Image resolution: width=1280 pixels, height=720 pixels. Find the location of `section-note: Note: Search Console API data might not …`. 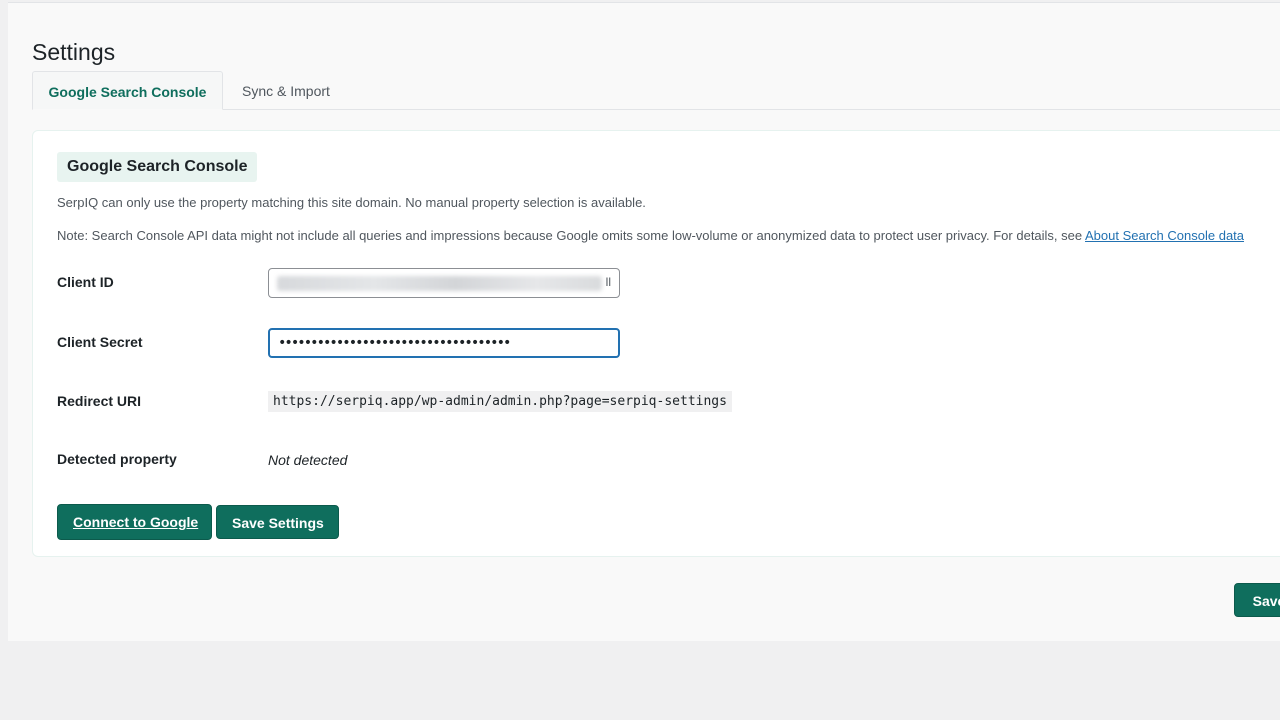

section-note: Note: Search Console API data might not … is located at coordinates (650, 235).